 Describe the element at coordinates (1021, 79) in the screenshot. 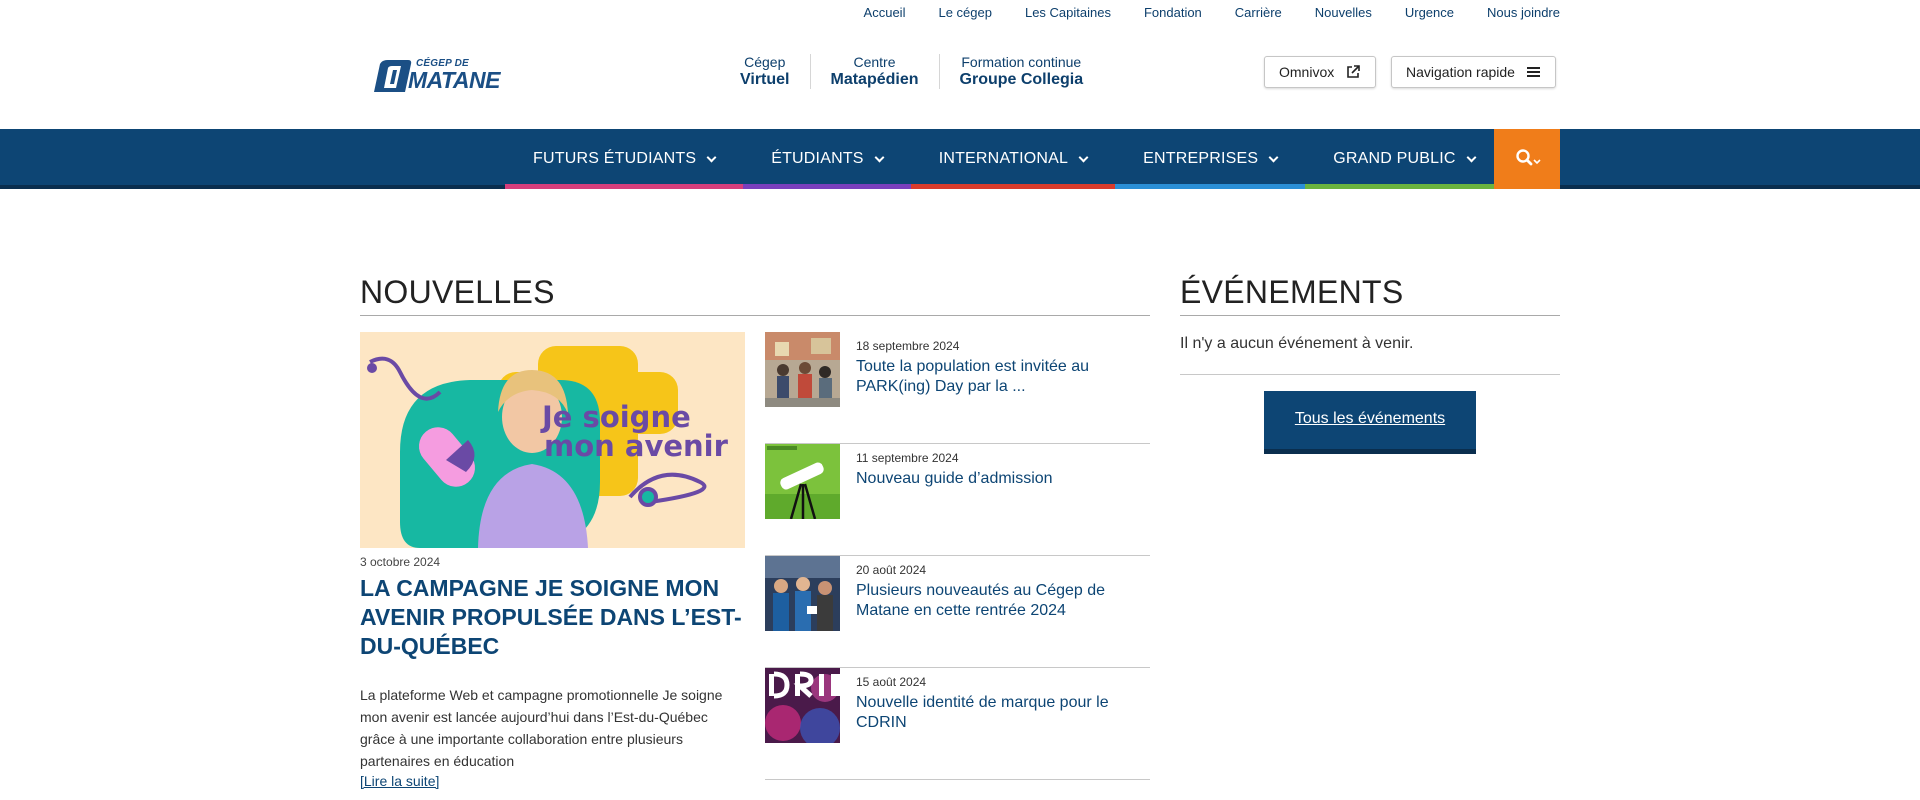

I see `partner-line2: Groupe Collegia` at that location.